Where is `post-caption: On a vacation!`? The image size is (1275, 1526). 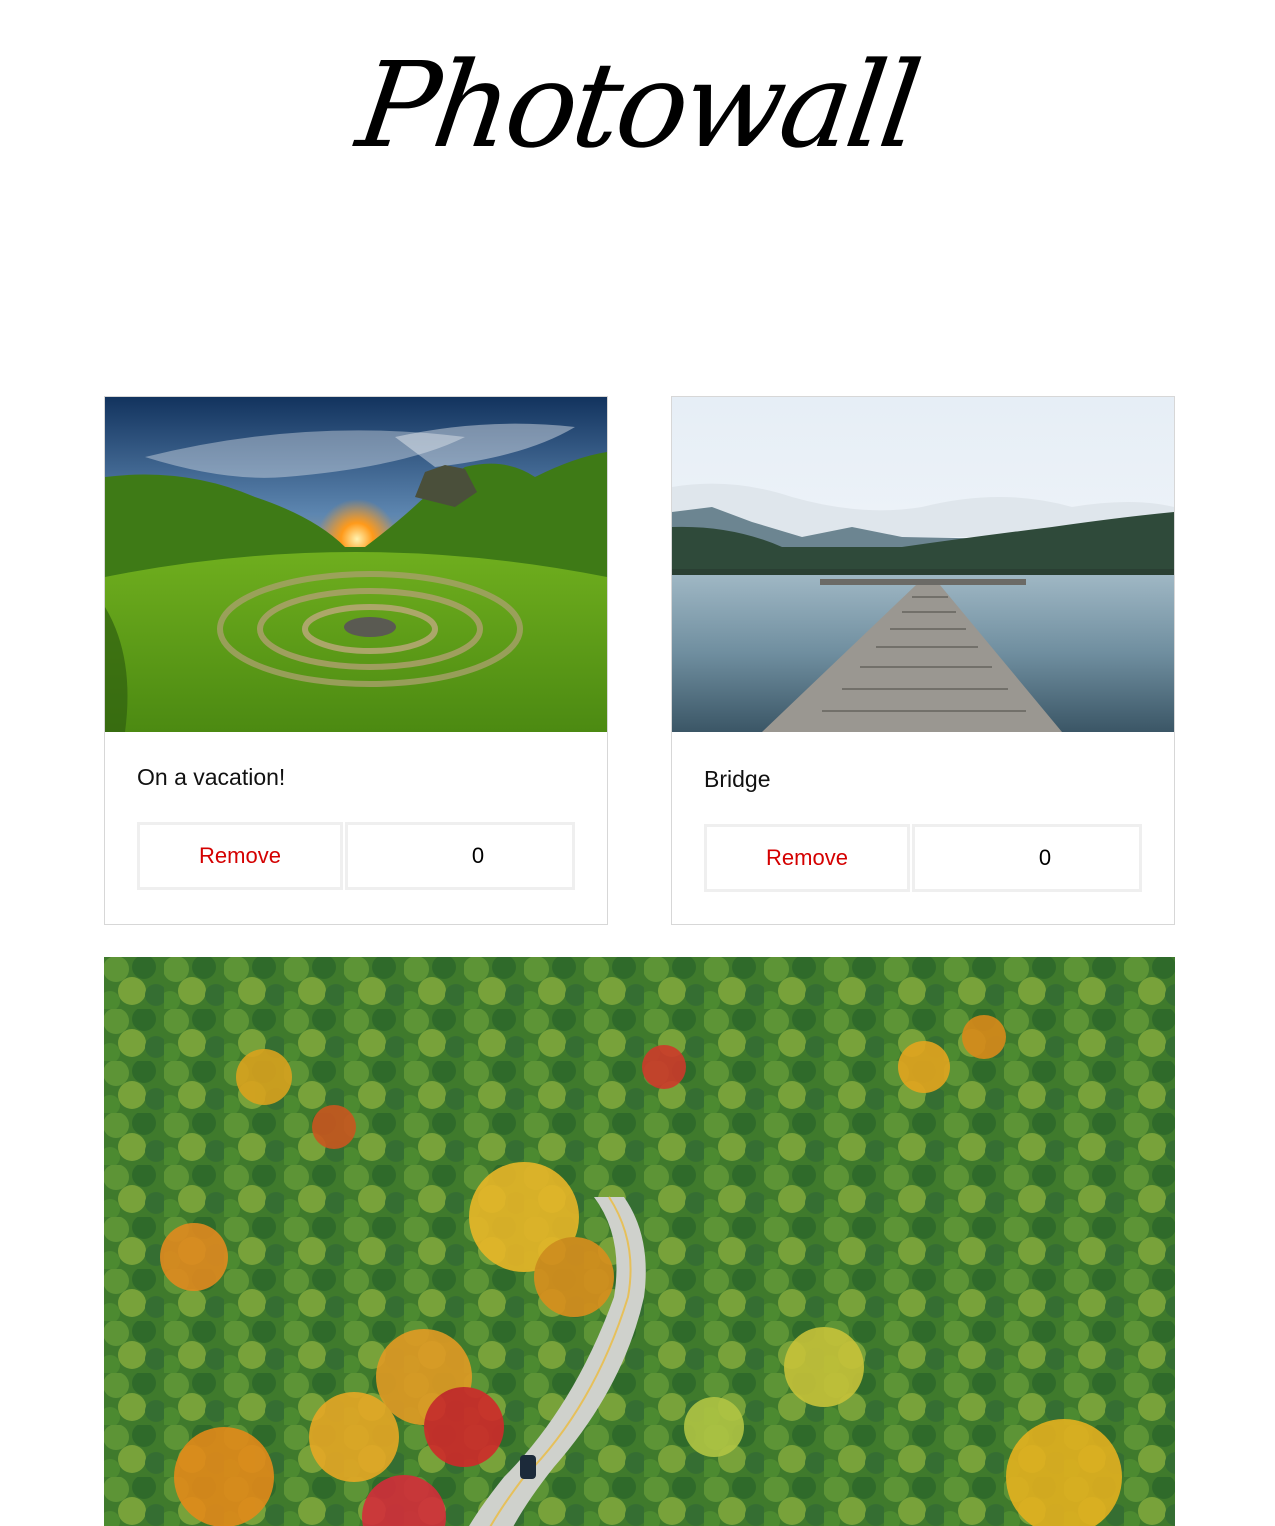 post-caption: On a vacation! is located at coordinates (211, 777).